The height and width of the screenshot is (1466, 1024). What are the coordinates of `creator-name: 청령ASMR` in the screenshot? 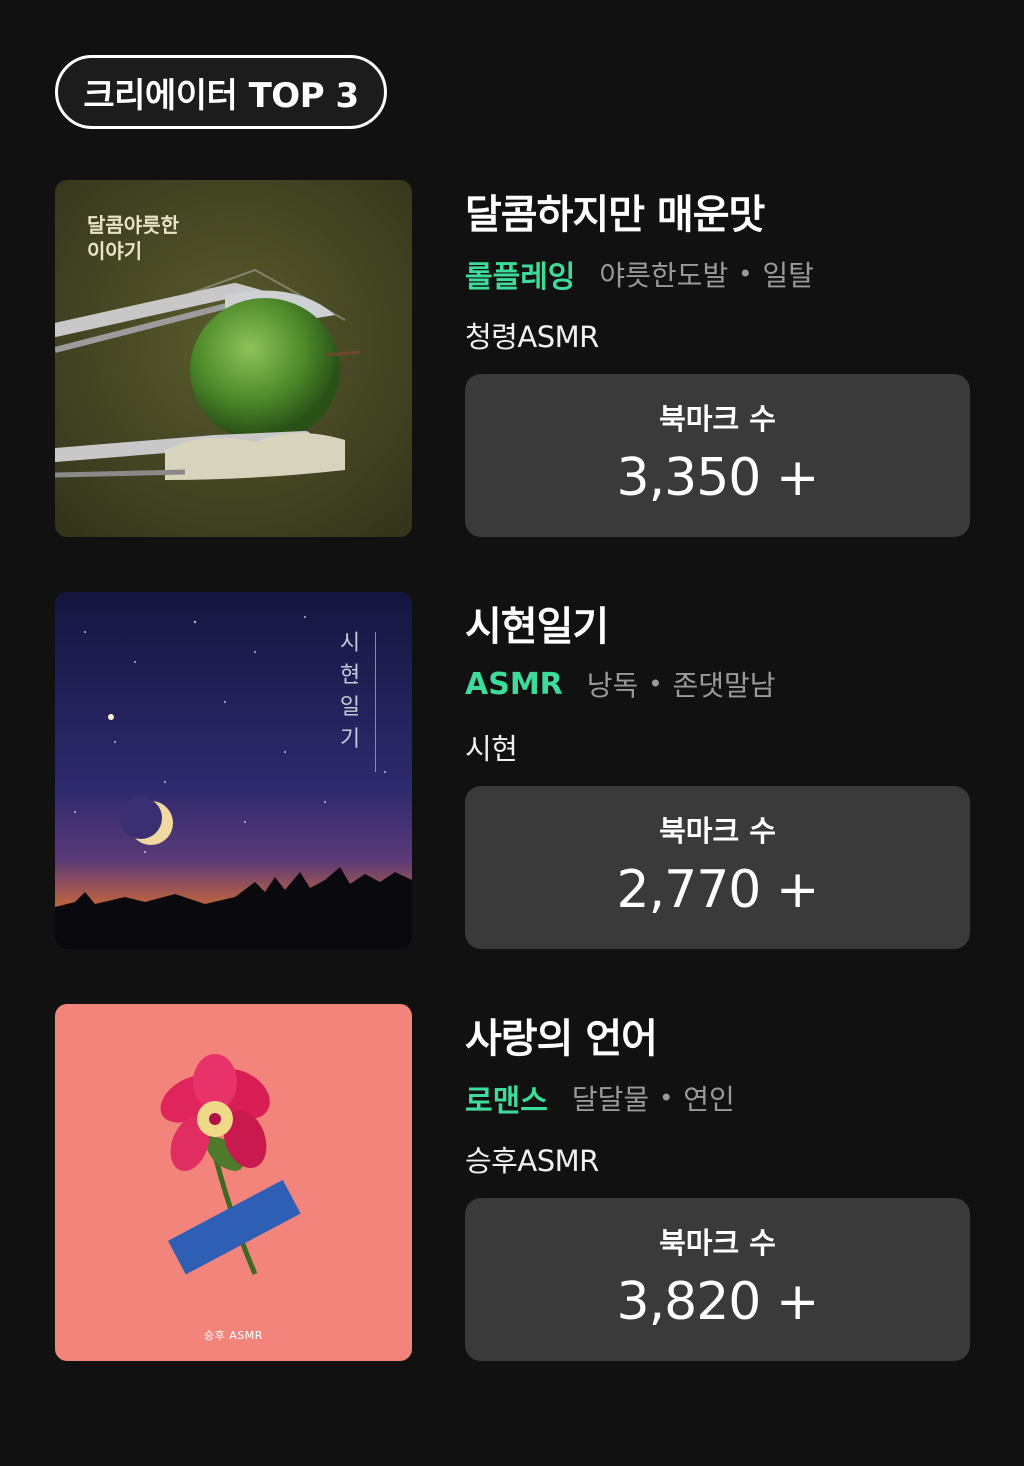 It's located at (532, 335).